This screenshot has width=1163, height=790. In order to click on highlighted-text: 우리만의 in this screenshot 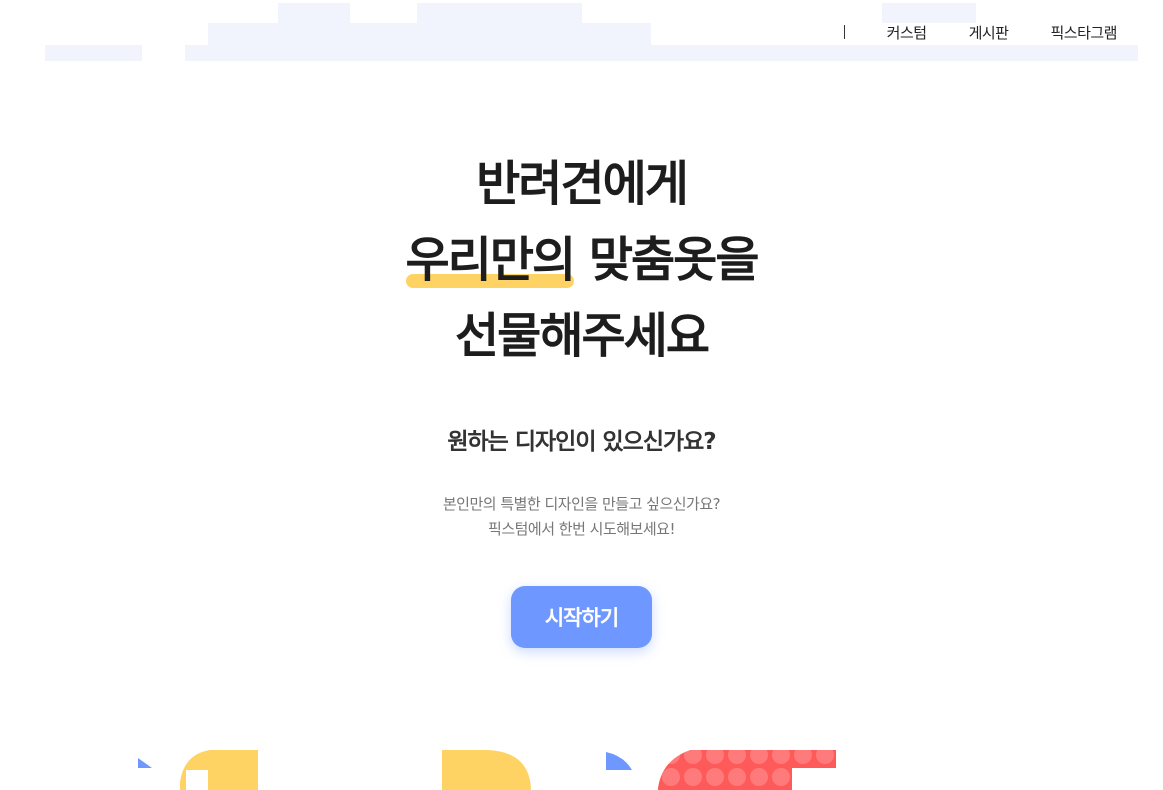, I will do `click(491, 260)`.